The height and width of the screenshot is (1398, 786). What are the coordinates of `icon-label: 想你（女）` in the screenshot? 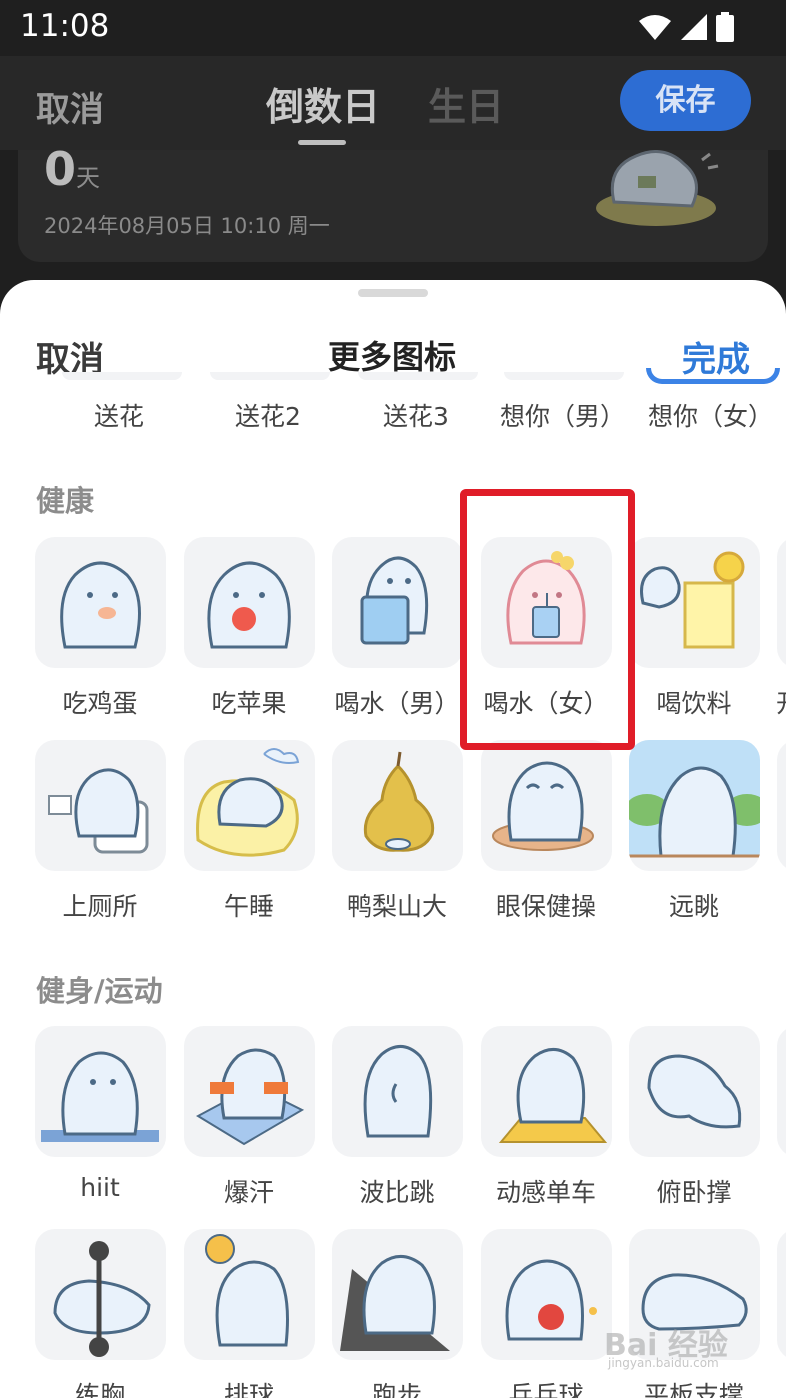 It's located at (711, 416).